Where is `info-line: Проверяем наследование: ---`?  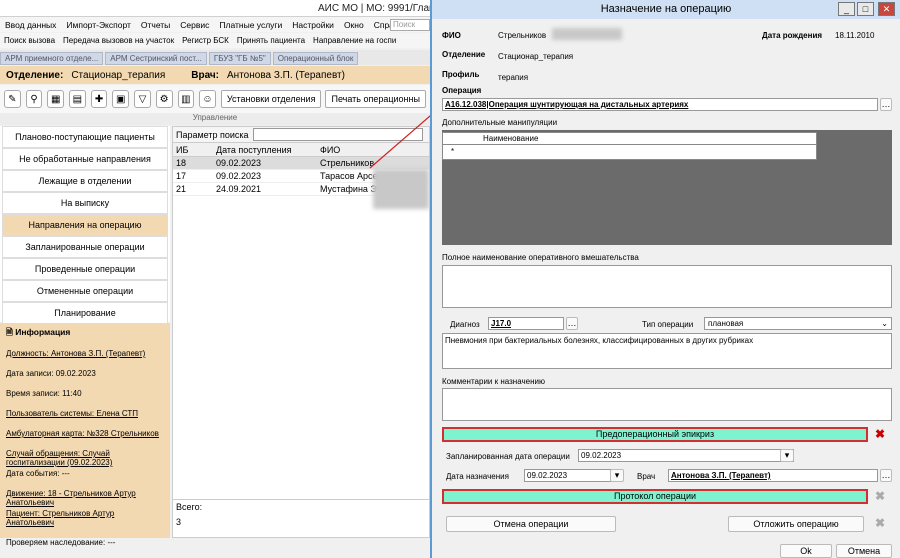
info-line: Проверяем наследование: --- is located at coordinates (61, 542).